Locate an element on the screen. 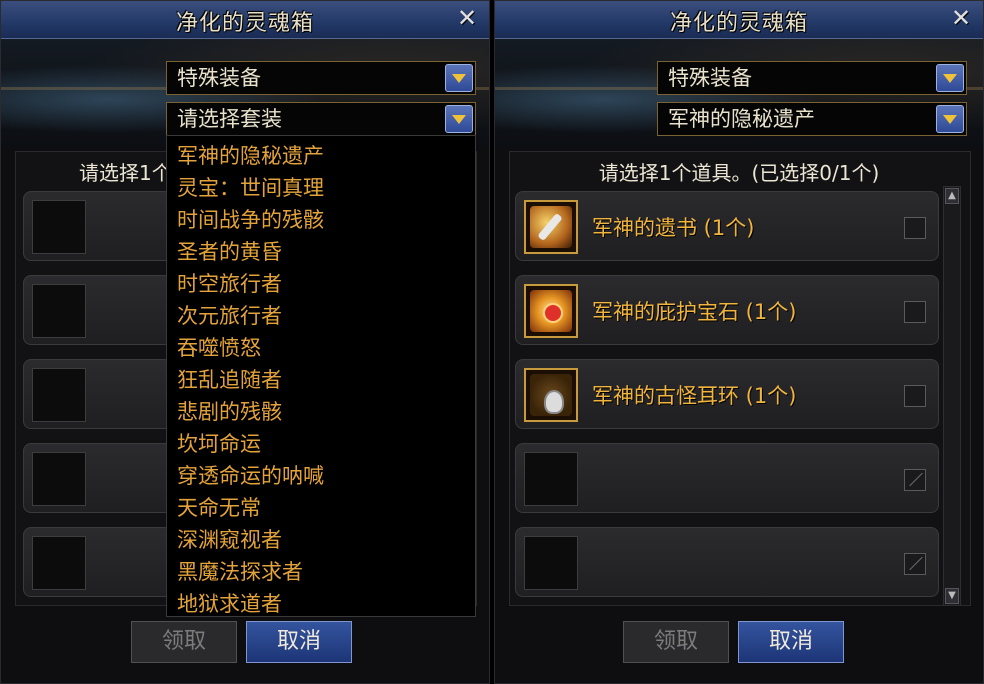 This screenshot has width=984, height=684. dropdown-option: 黑魔法探求者 is located at coordinates (326, 572).